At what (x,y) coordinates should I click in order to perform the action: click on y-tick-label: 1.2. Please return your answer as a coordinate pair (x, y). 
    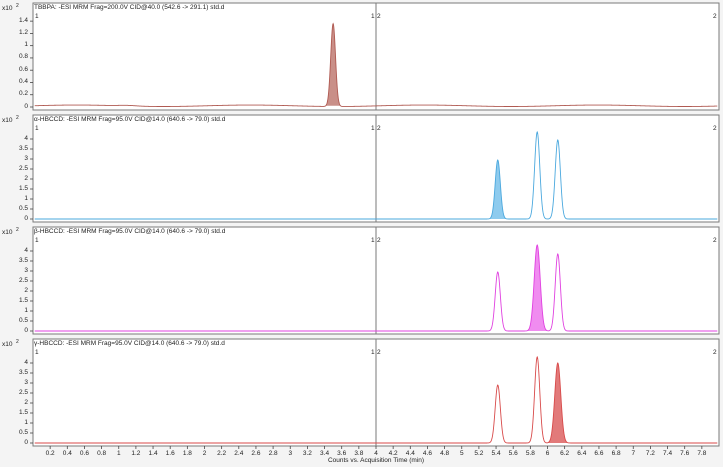
    Looking at the image, I should click on (23, 32).